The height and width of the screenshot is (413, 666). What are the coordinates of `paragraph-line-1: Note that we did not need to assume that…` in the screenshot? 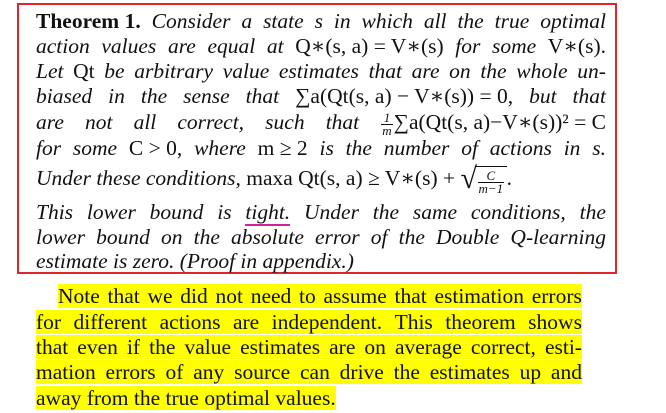 It's located at (320, 296).